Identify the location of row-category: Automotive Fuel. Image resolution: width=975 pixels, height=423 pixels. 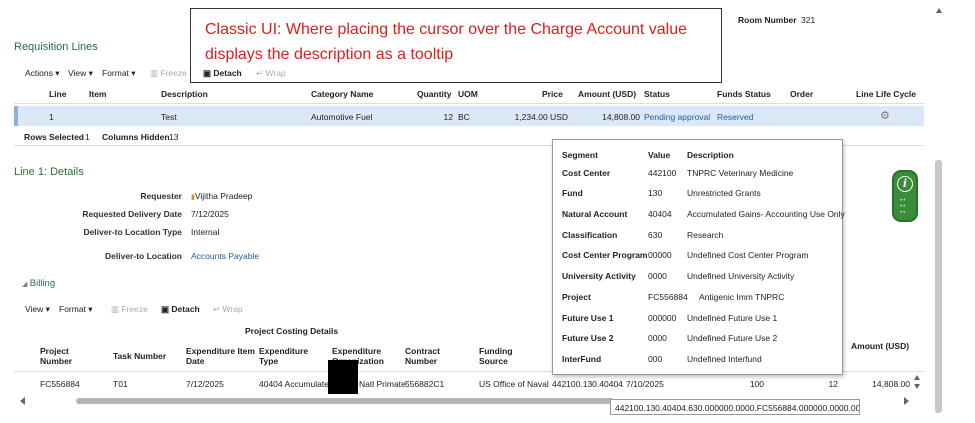
(342, 117).